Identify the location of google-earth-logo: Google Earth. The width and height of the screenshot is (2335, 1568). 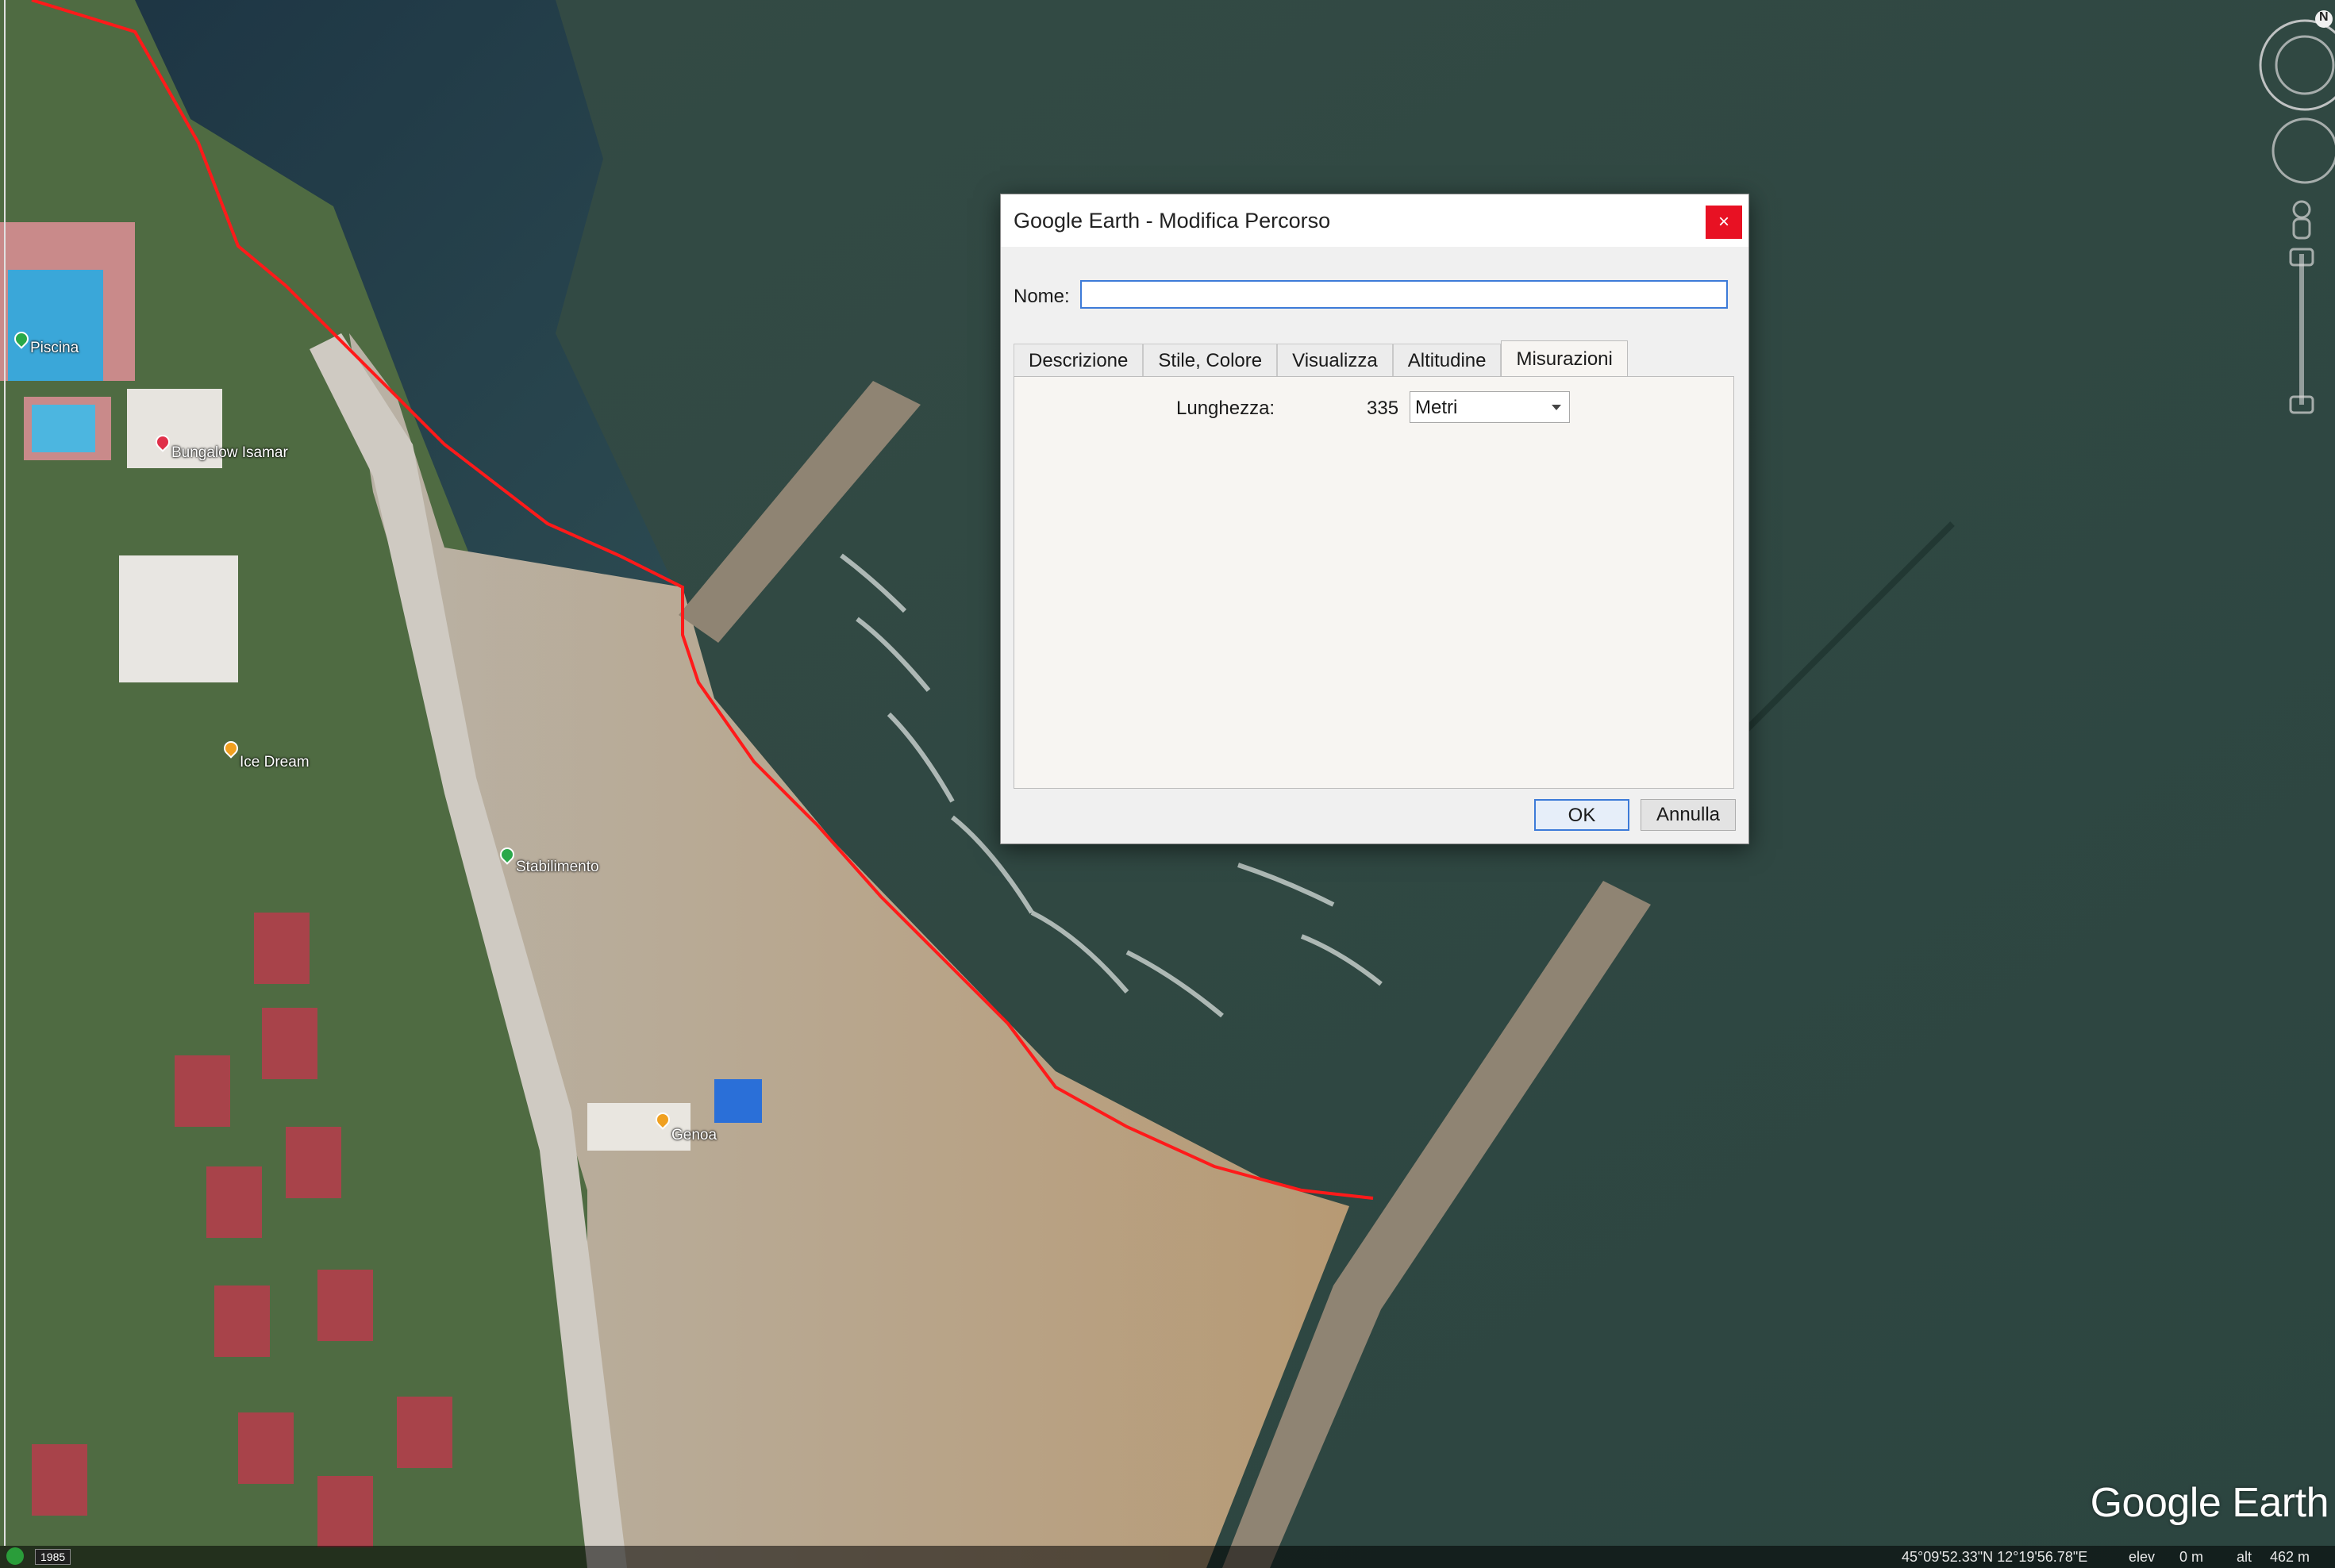
(2209, 1503).